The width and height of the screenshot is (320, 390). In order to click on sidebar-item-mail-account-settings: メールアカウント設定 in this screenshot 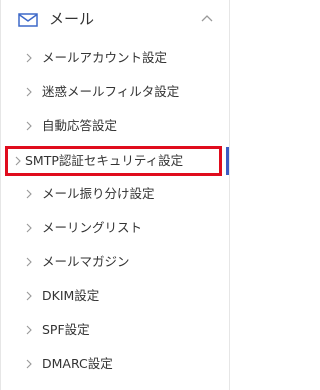, I will do `click(115, 58)`.